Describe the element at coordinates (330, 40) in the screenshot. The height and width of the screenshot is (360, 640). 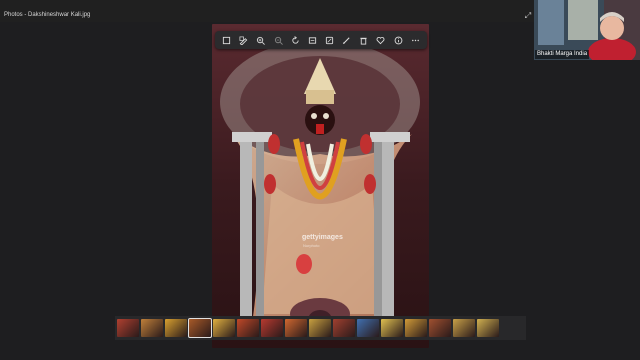
I see `markup-icon` at that location.